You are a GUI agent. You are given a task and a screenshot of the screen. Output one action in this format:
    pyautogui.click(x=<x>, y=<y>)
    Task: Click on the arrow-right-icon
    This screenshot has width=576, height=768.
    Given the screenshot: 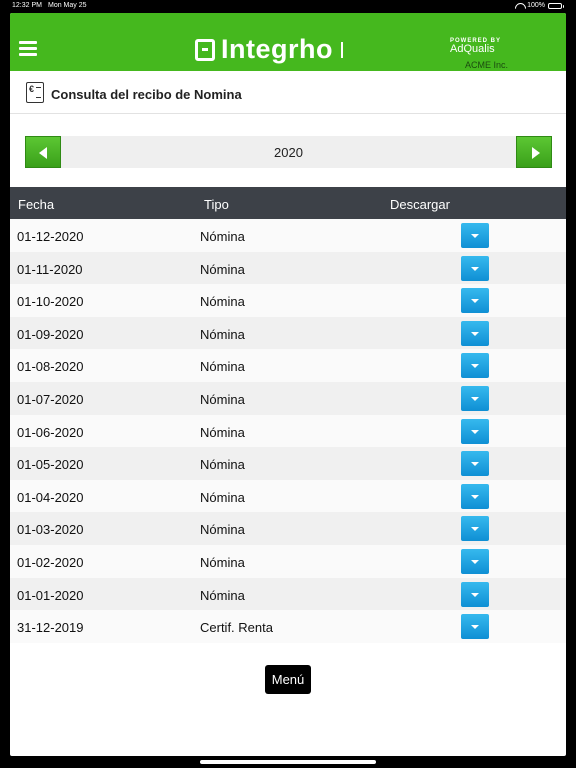 What is the action you would take?
    pyautogui.click(x=536, y=153)
    